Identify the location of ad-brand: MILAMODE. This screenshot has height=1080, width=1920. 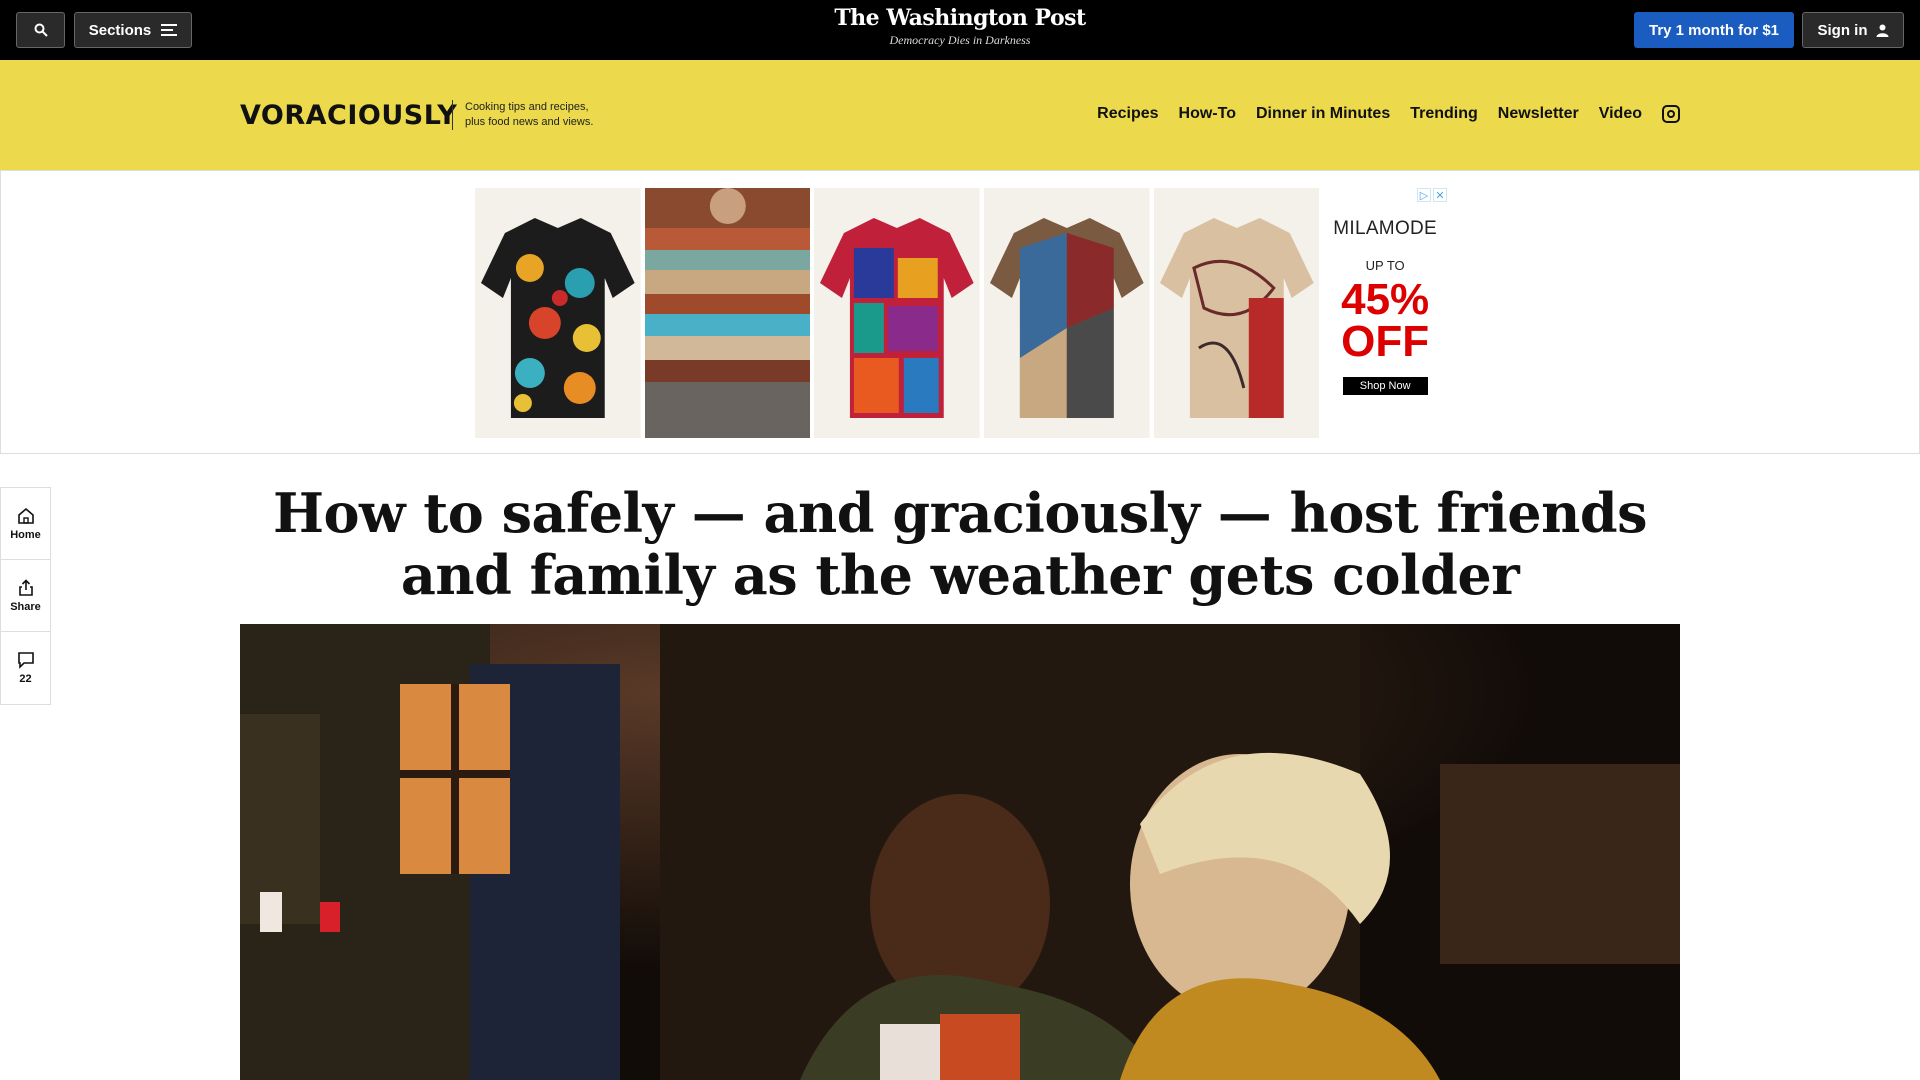
(1385, 228).